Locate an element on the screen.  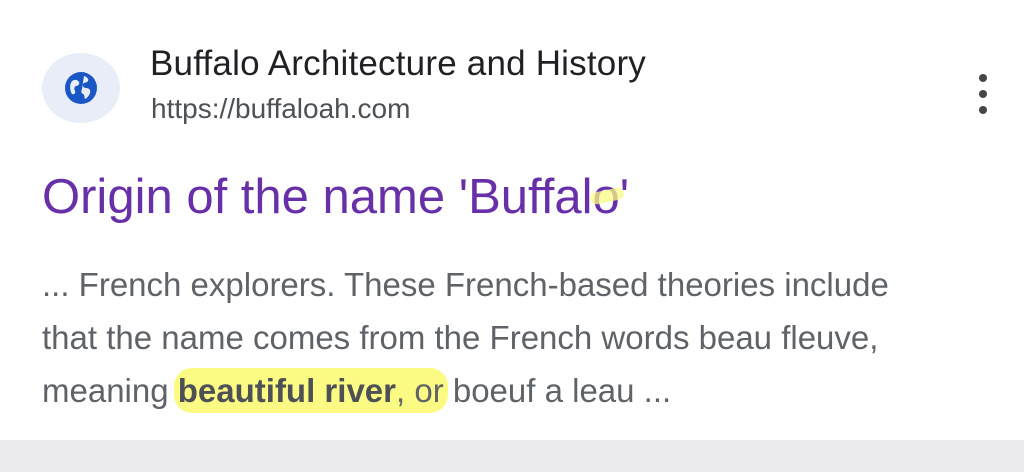
globe-icon is located at coordinates (81, 88).